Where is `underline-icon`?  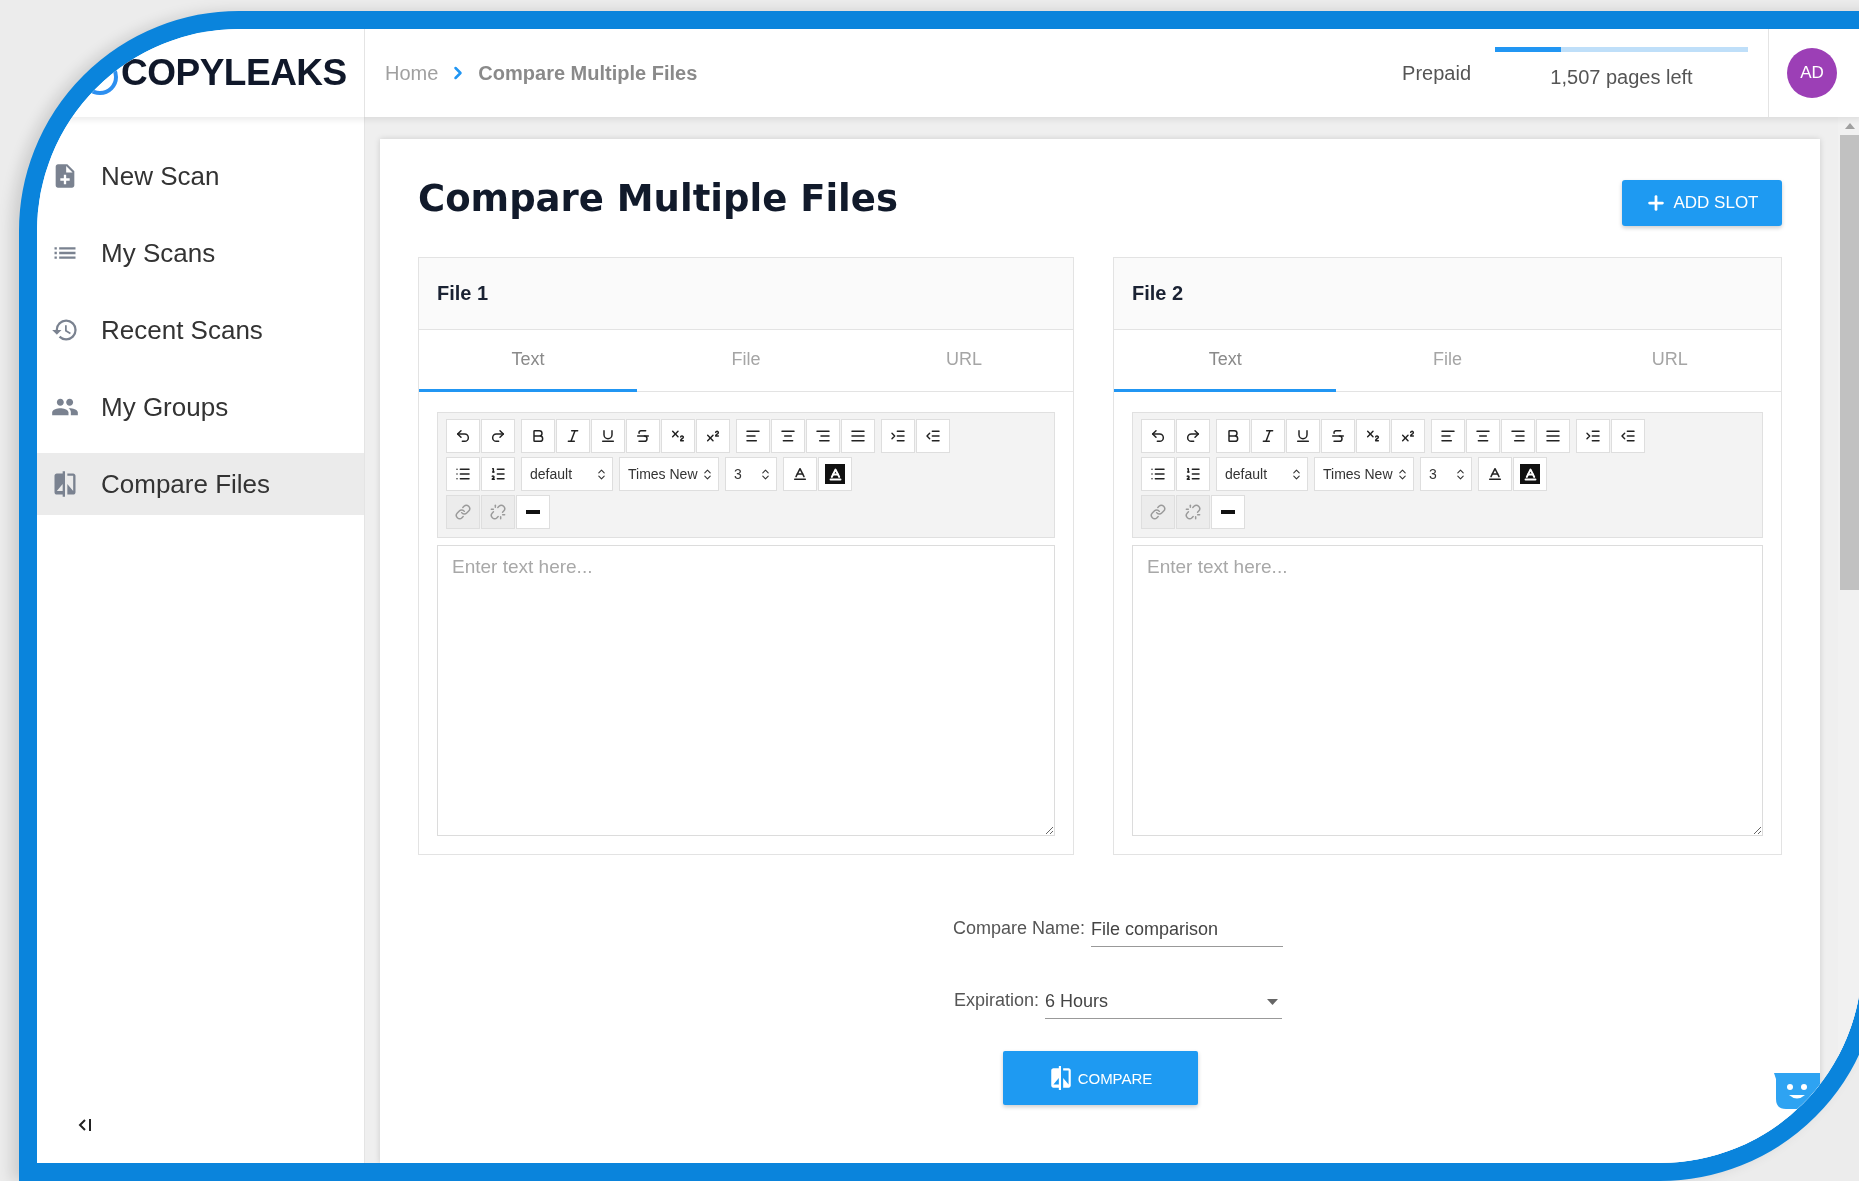
underline-icon is located at coordinates (1303, 436).